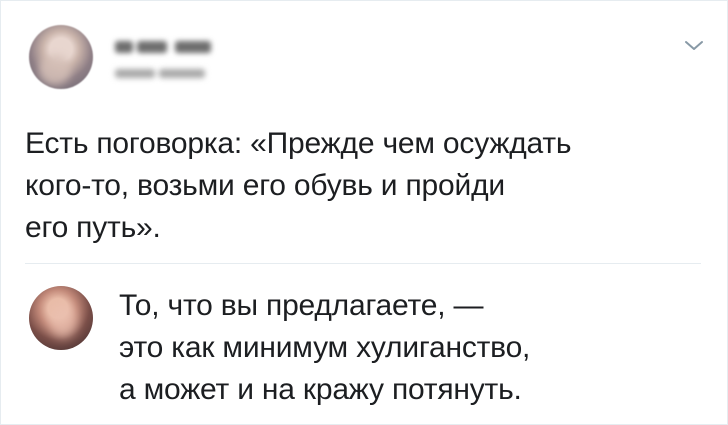 The image size is (728, 425). I want to click on author-handle-blurred, so click(161, 74).